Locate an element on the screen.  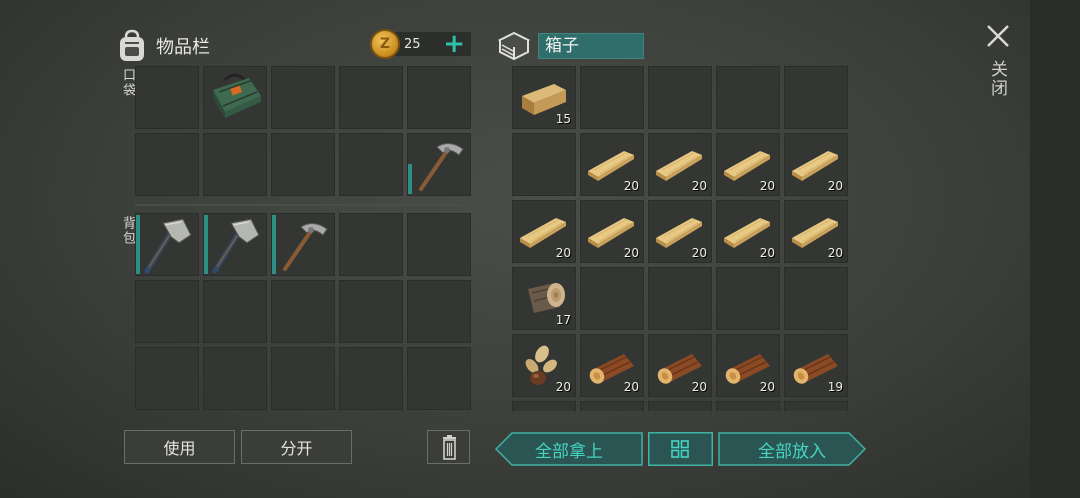
take-all-button: 全部拿上 is located at coordinates (569, 449).